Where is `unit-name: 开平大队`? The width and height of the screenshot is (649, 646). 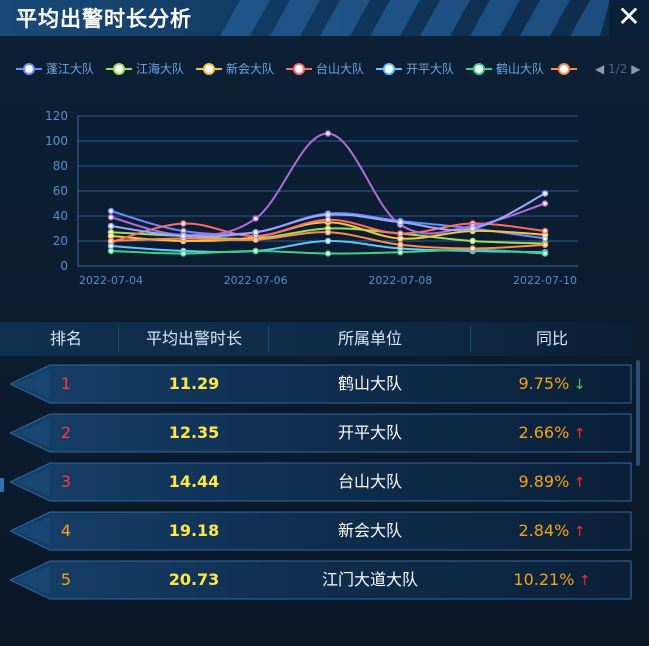
unit-name: 开平大队 is located at coordinates (369, 432).